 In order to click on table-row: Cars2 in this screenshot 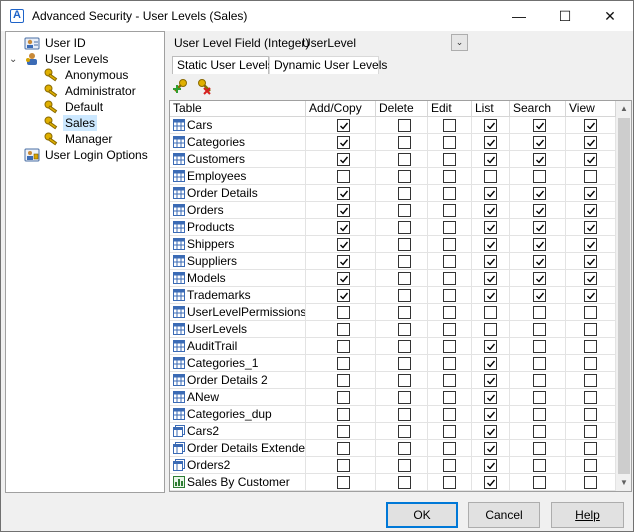, I will do `click(393, 431)`.